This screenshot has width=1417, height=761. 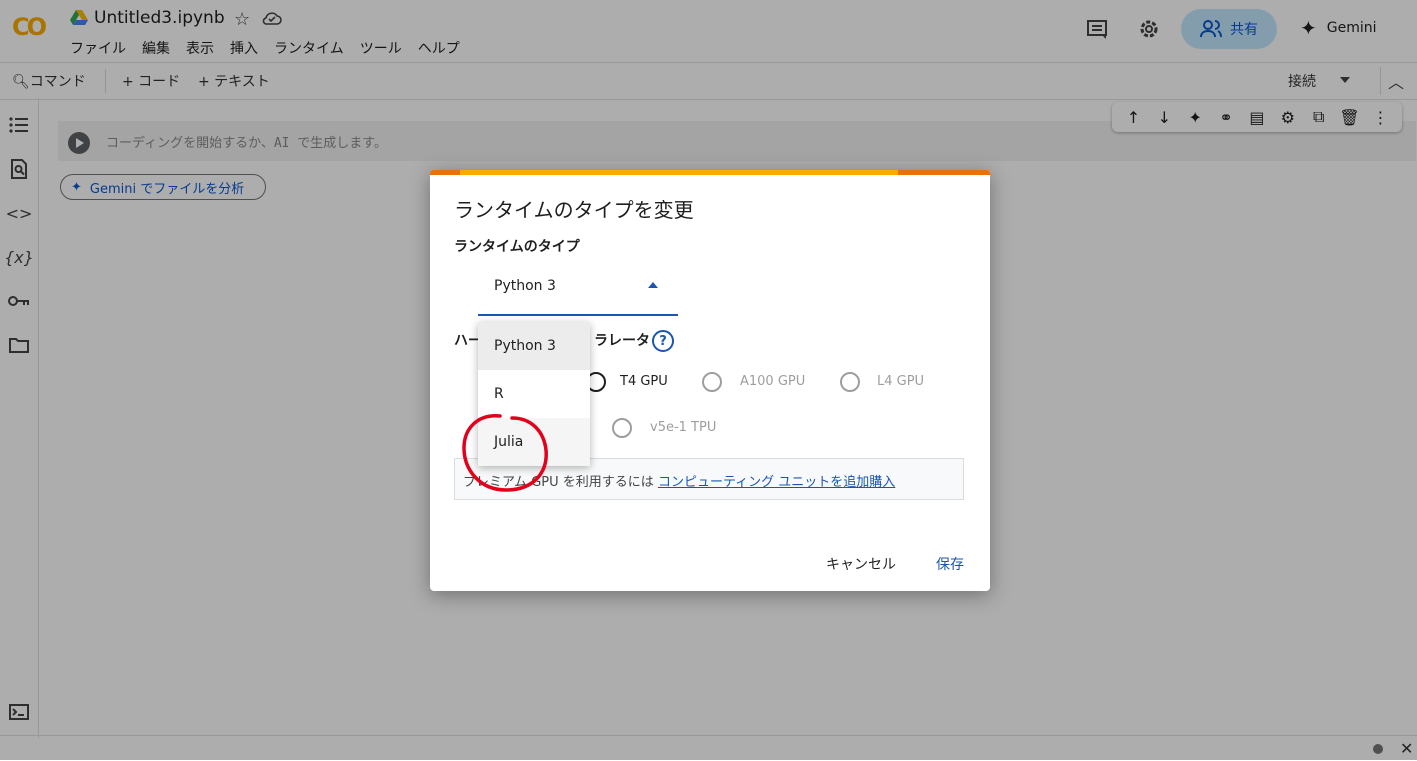 I want to click on radio-label-a100-gpu: A100 GPU, so click(x=773, y=381).